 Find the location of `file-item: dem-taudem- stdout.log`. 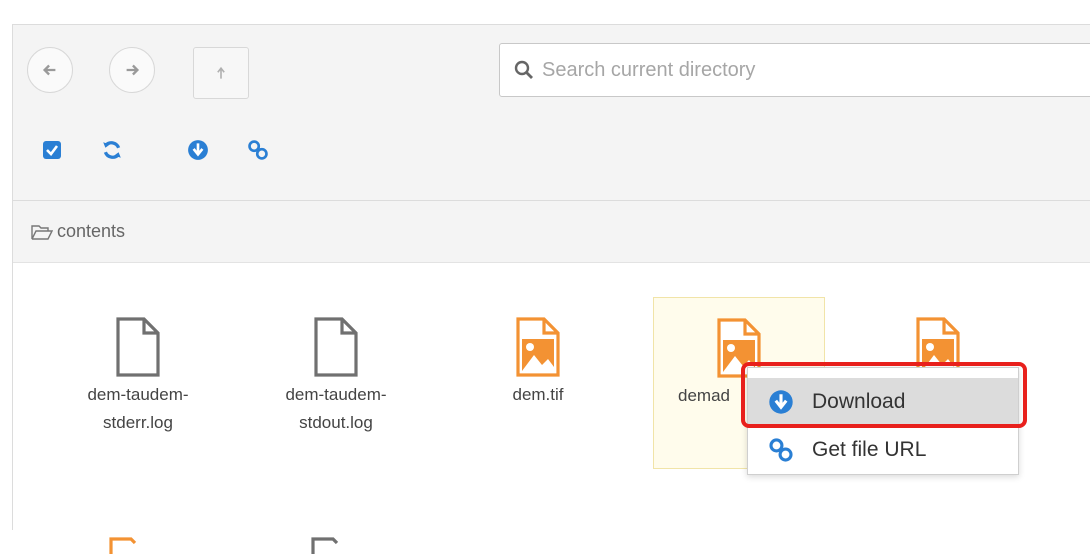

file-item: dem-taudem- stdout.log is located at coordinates (336, 367).